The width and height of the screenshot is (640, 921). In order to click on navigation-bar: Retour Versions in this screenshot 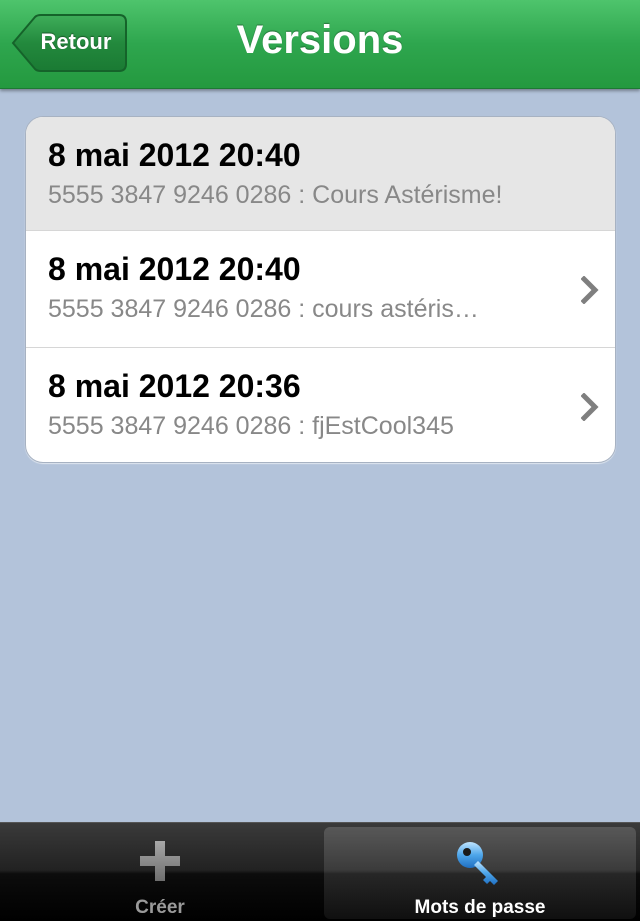, I will do `click(320, 44)`.